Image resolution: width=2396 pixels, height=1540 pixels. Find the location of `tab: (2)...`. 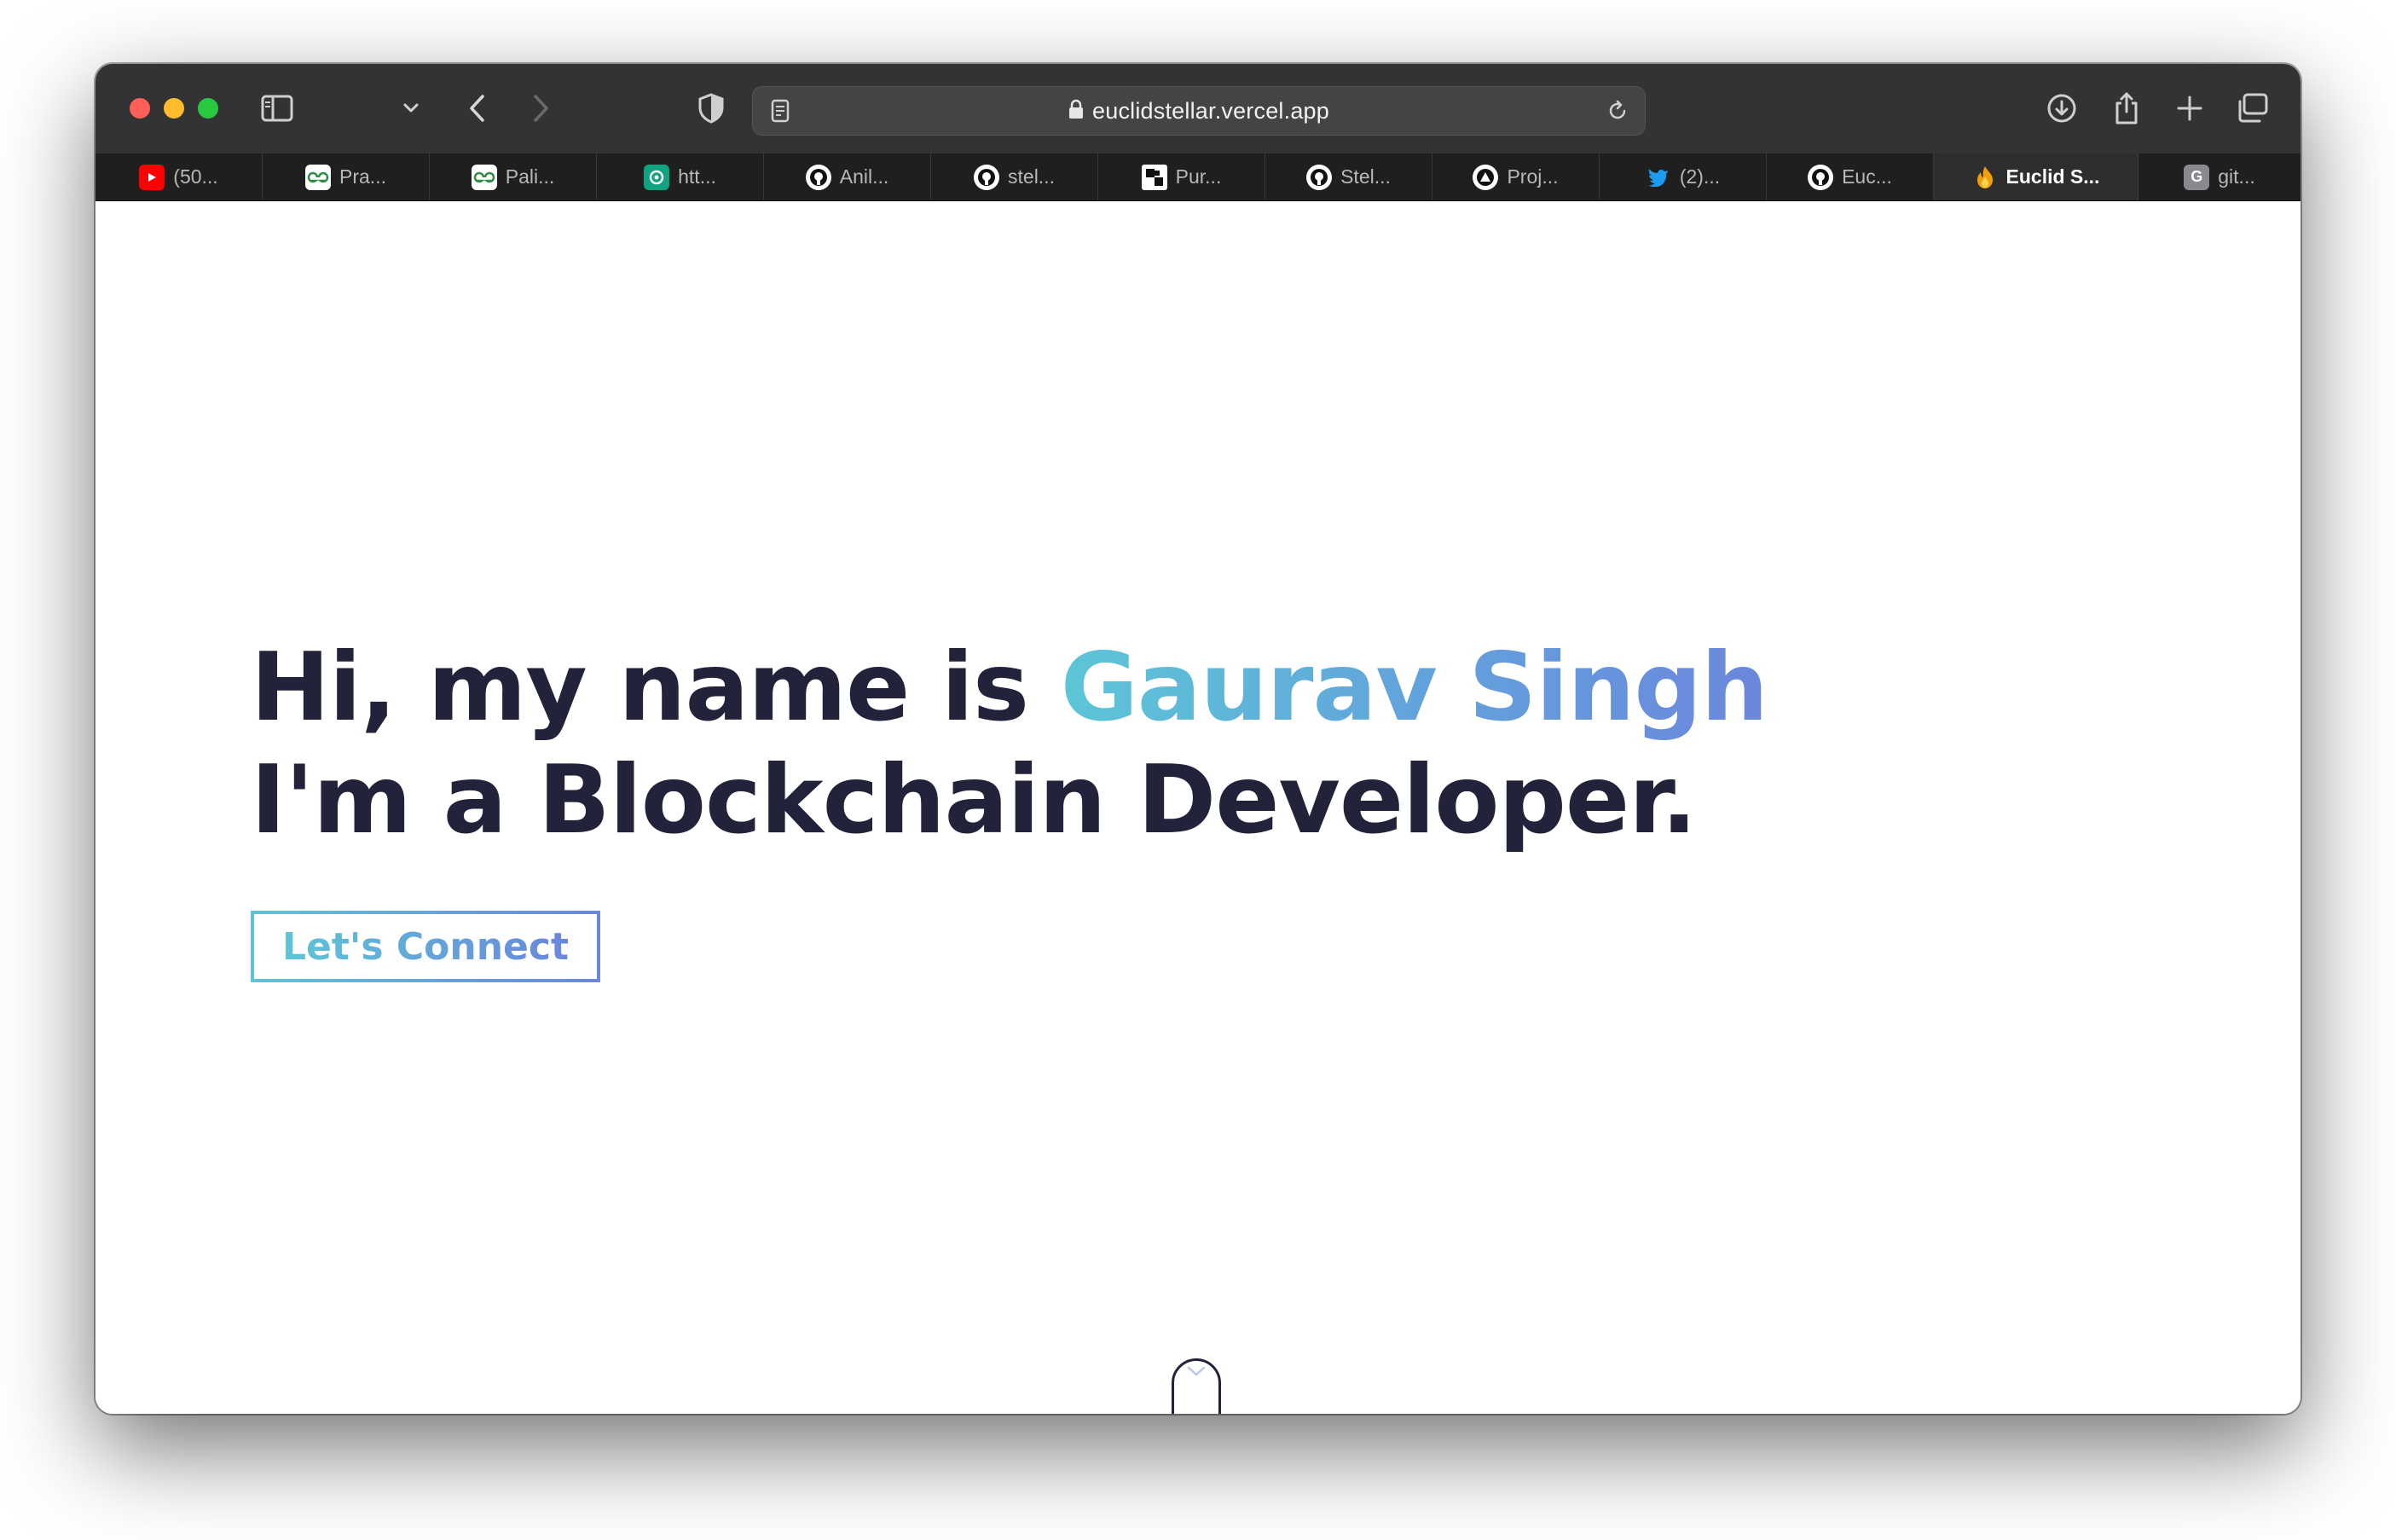

tab: (2)... is located at coordinates (1683, 176).